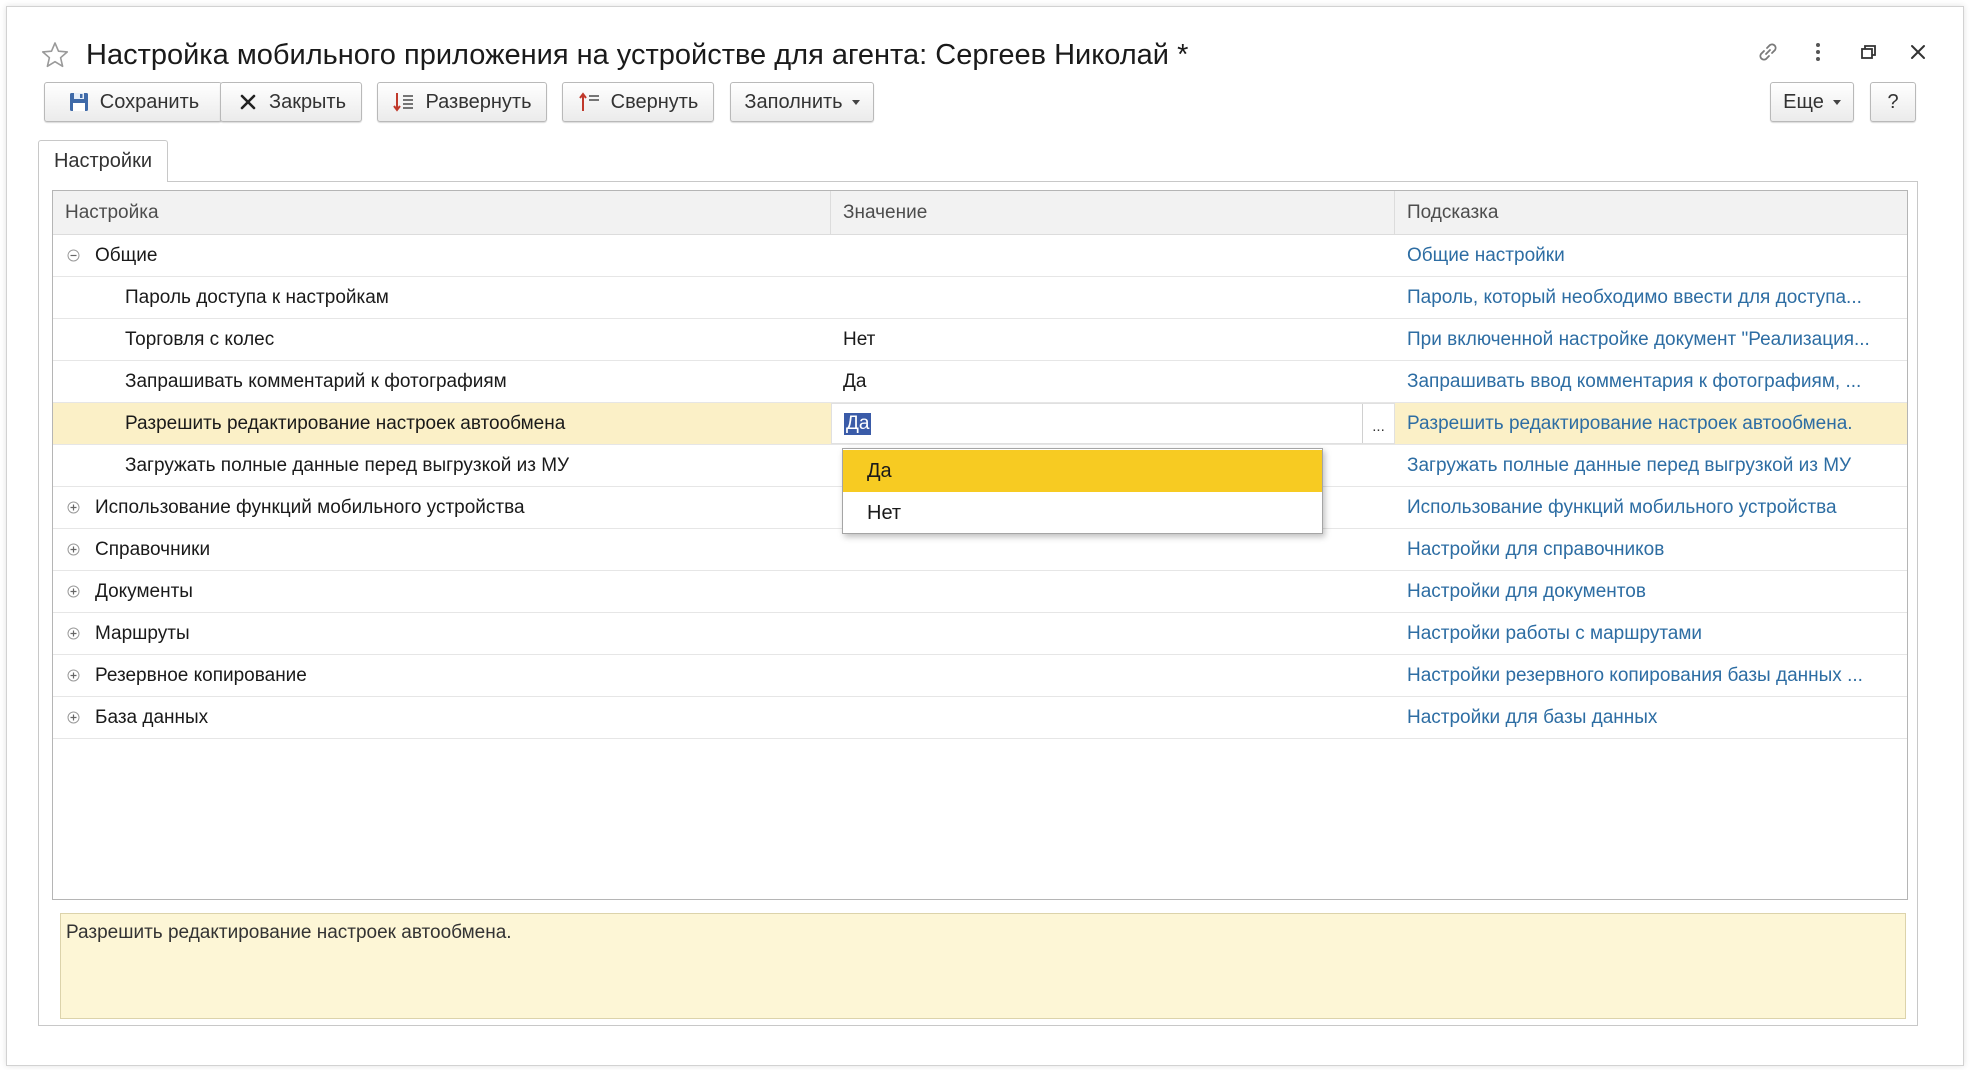 The width and height of the screenshot is (1972, 1070). I want to click on table-header: Настройка Значение Подсказка, so click(980, 213).